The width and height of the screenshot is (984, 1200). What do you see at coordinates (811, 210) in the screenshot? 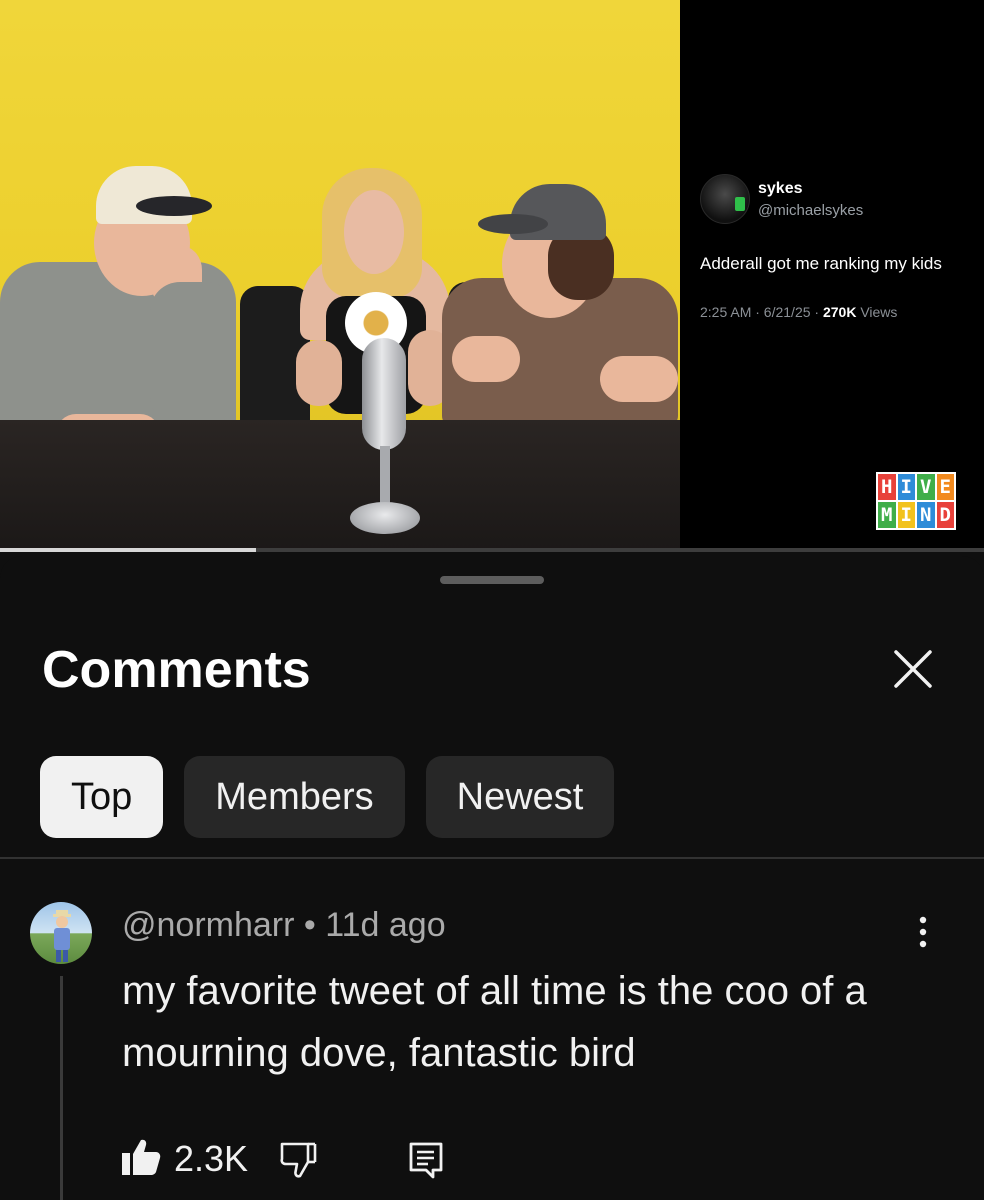
I see `tweet-author-handle: @michaelsykes` at bounding box center [811, 210].